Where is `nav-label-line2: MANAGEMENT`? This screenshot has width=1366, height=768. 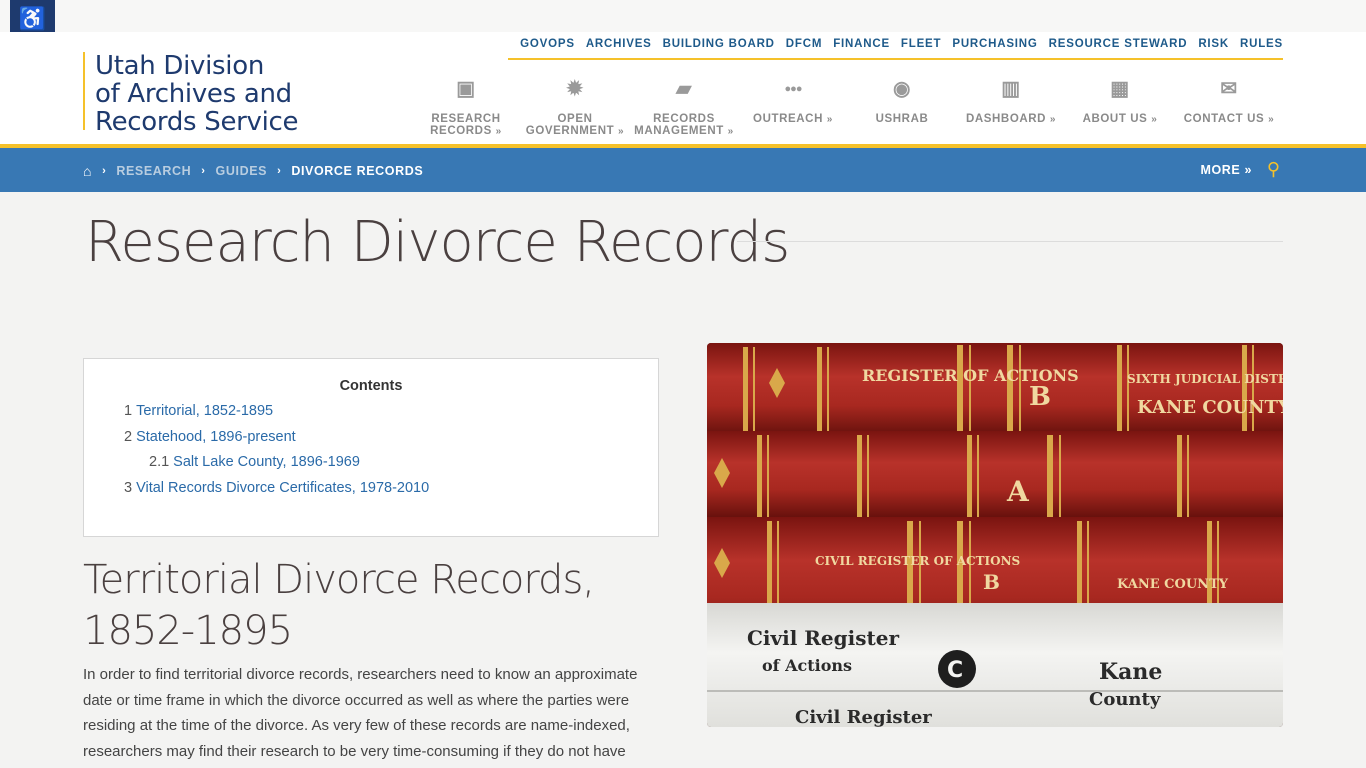
nav-label-line2: MANAGEMENT is located at coordinates (679, 131).